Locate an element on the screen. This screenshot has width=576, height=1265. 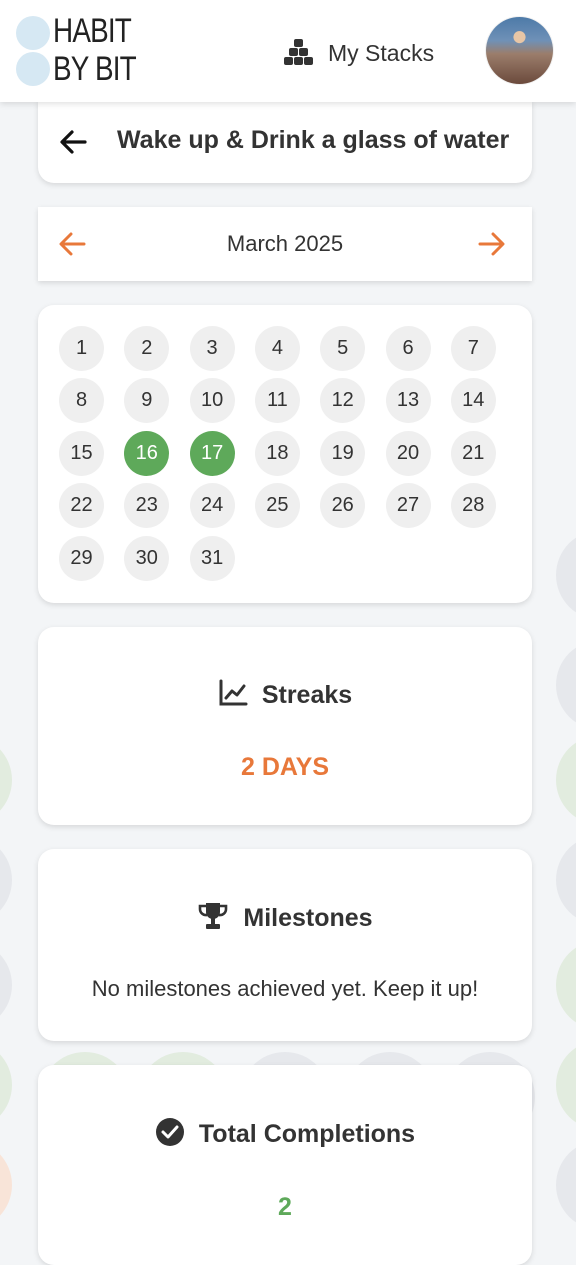
completions-heading: Total Completions is located at coordinates (307, 1134).